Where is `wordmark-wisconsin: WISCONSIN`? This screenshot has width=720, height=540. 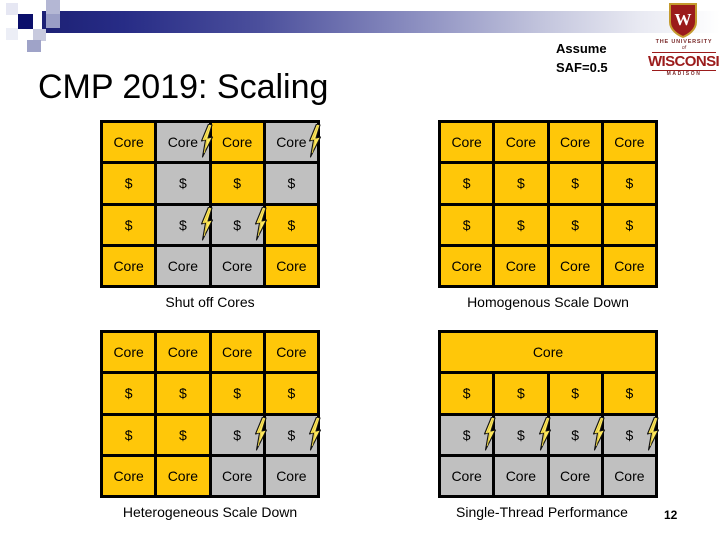
wordmark-wisconsin: WISCONSIN is located at coordinates (684, 61).